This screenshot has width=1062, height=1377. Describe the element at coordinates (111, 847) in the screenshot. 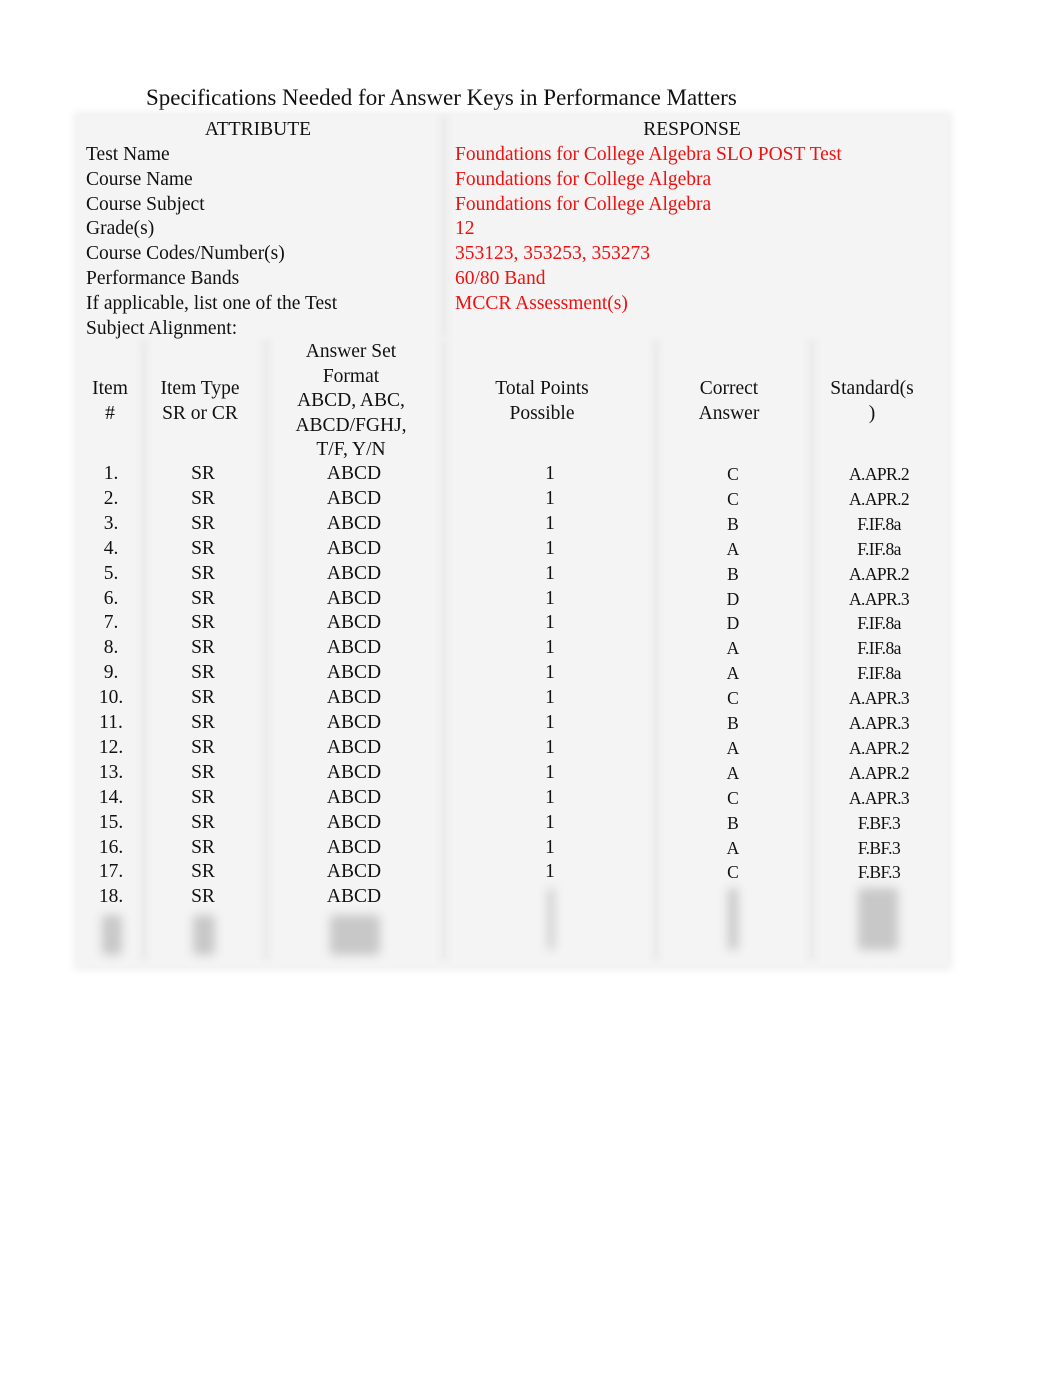

I see `item-number-cell: 16.` at that location.